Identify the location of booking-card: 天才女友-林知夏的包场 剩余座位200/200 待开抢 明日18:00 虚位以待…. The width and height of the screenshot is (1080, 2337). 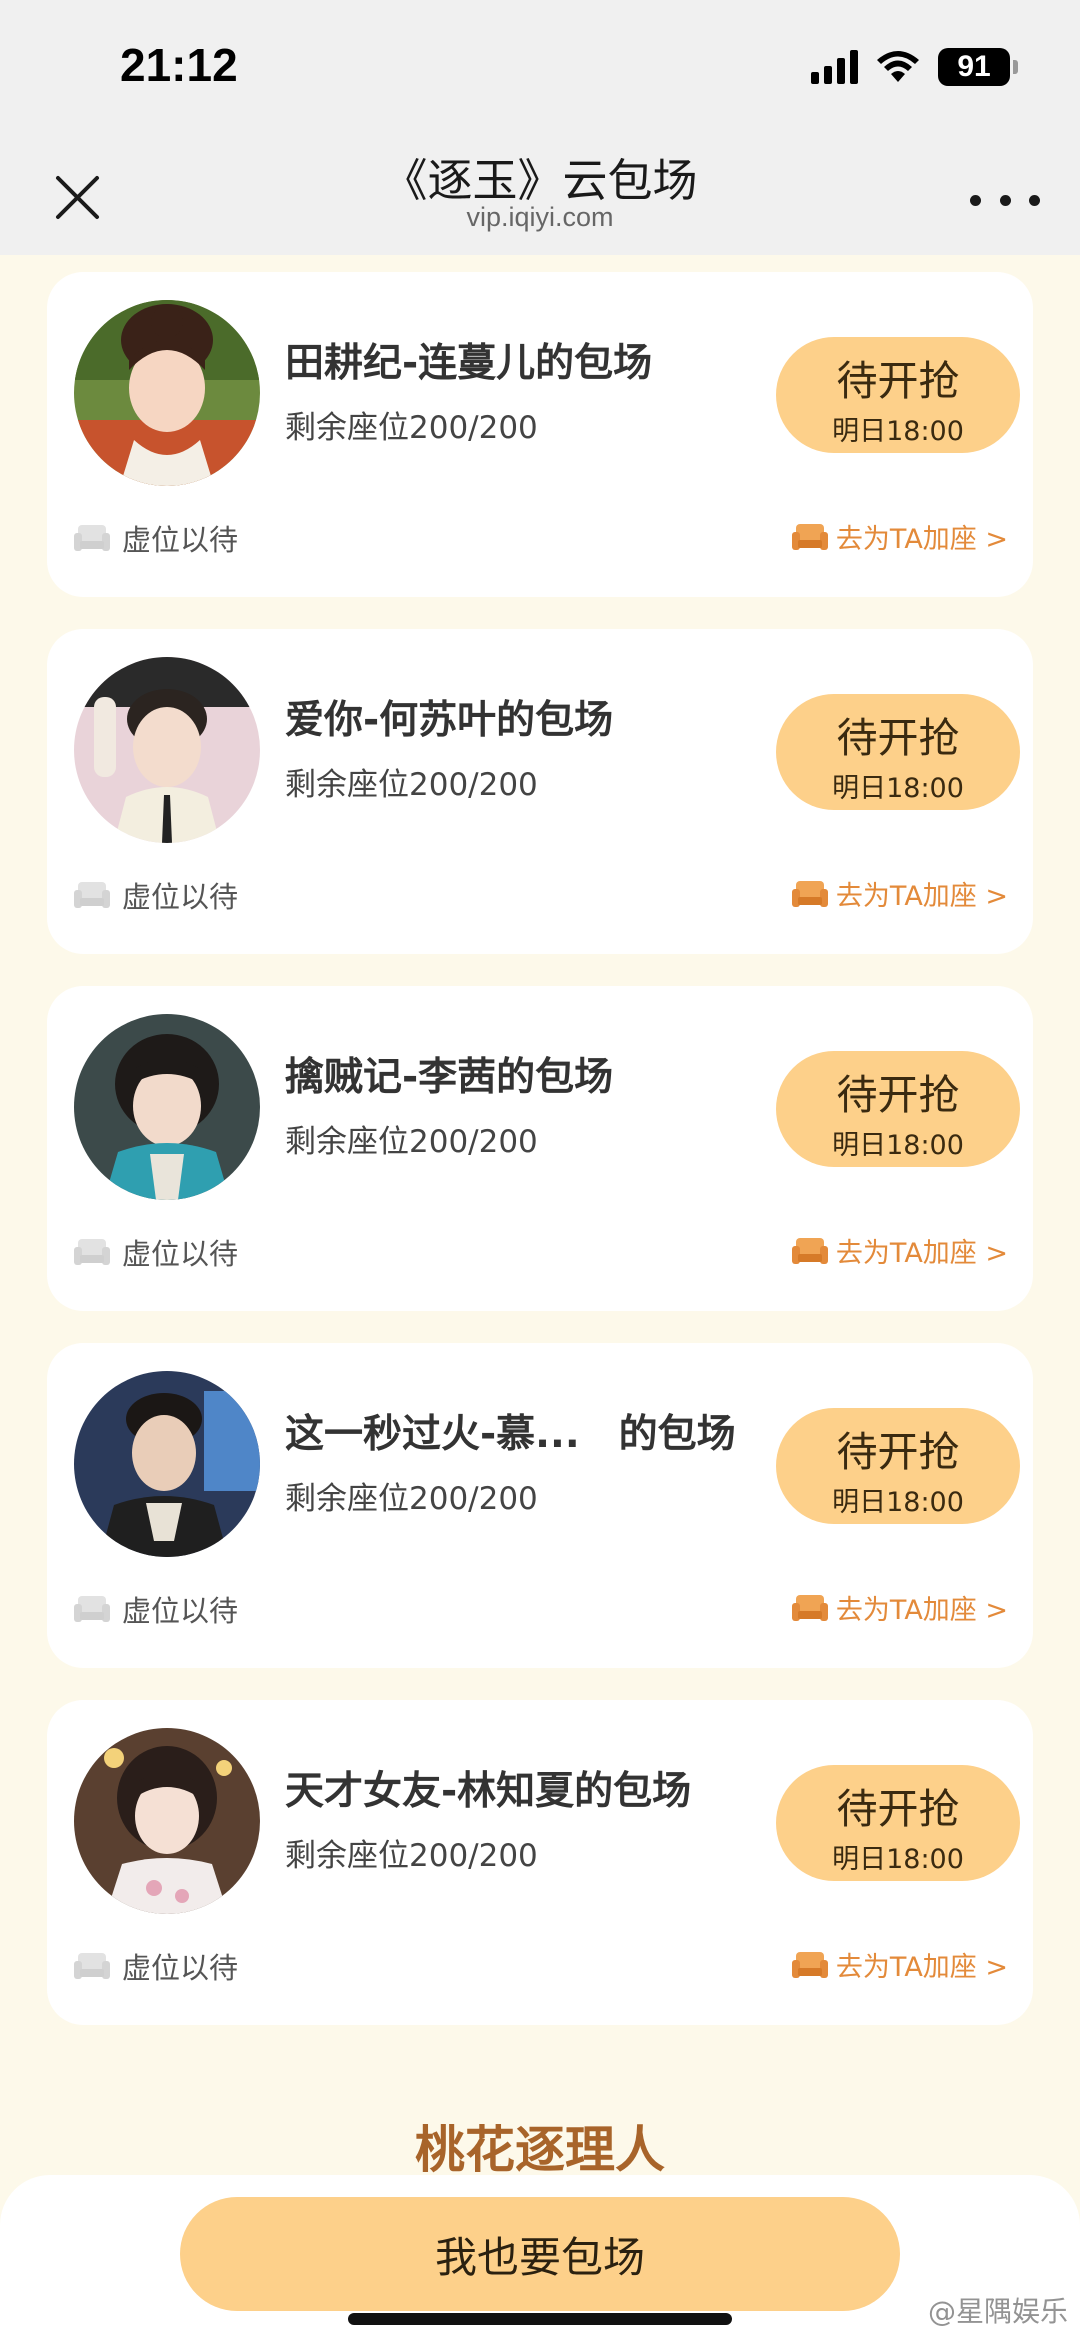
(540, 1862).